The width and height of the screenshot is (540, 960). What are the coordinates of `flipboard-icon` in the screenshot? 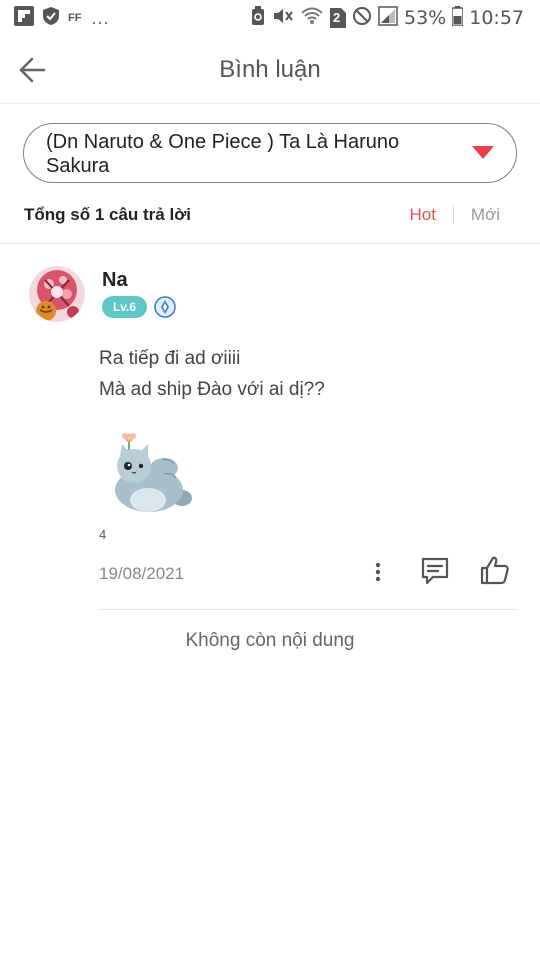 It's located at (24, 18).